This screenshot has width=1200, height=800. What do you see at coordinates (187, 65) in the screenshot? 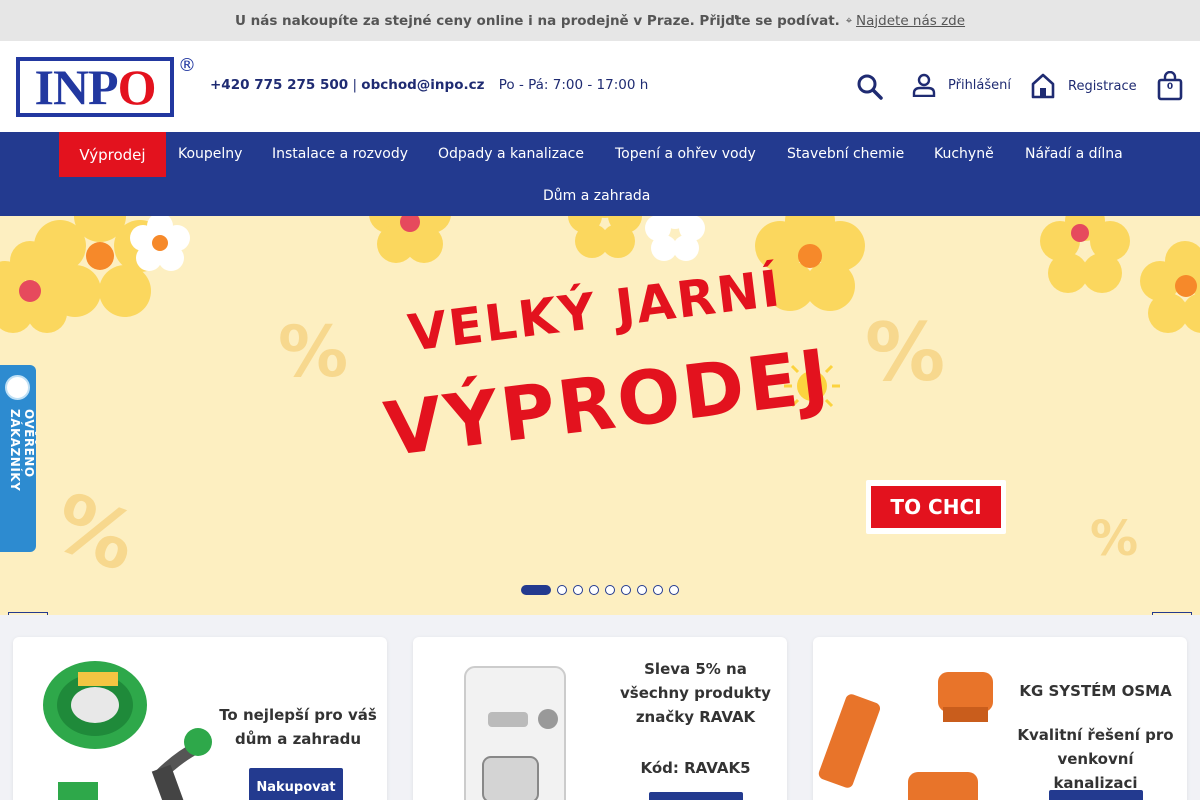
I see `registered-mark: ®` at bounding box center [187, 65].